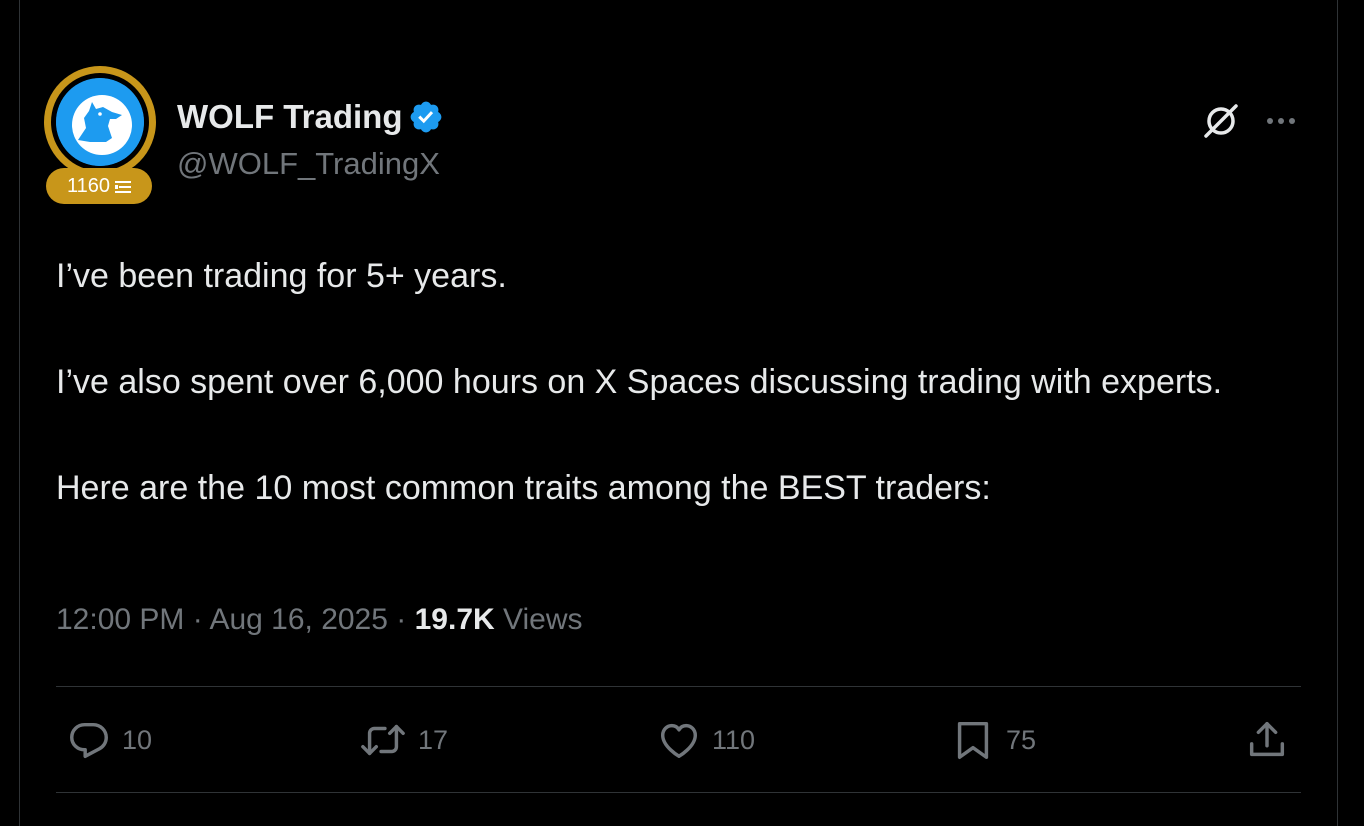 Image resolution: width=1364 pixels, height=826 pixels. What do you see at coordinates (89, 740) in the screenshot?
I see `reply-icon` at bounding box center [89, 740].